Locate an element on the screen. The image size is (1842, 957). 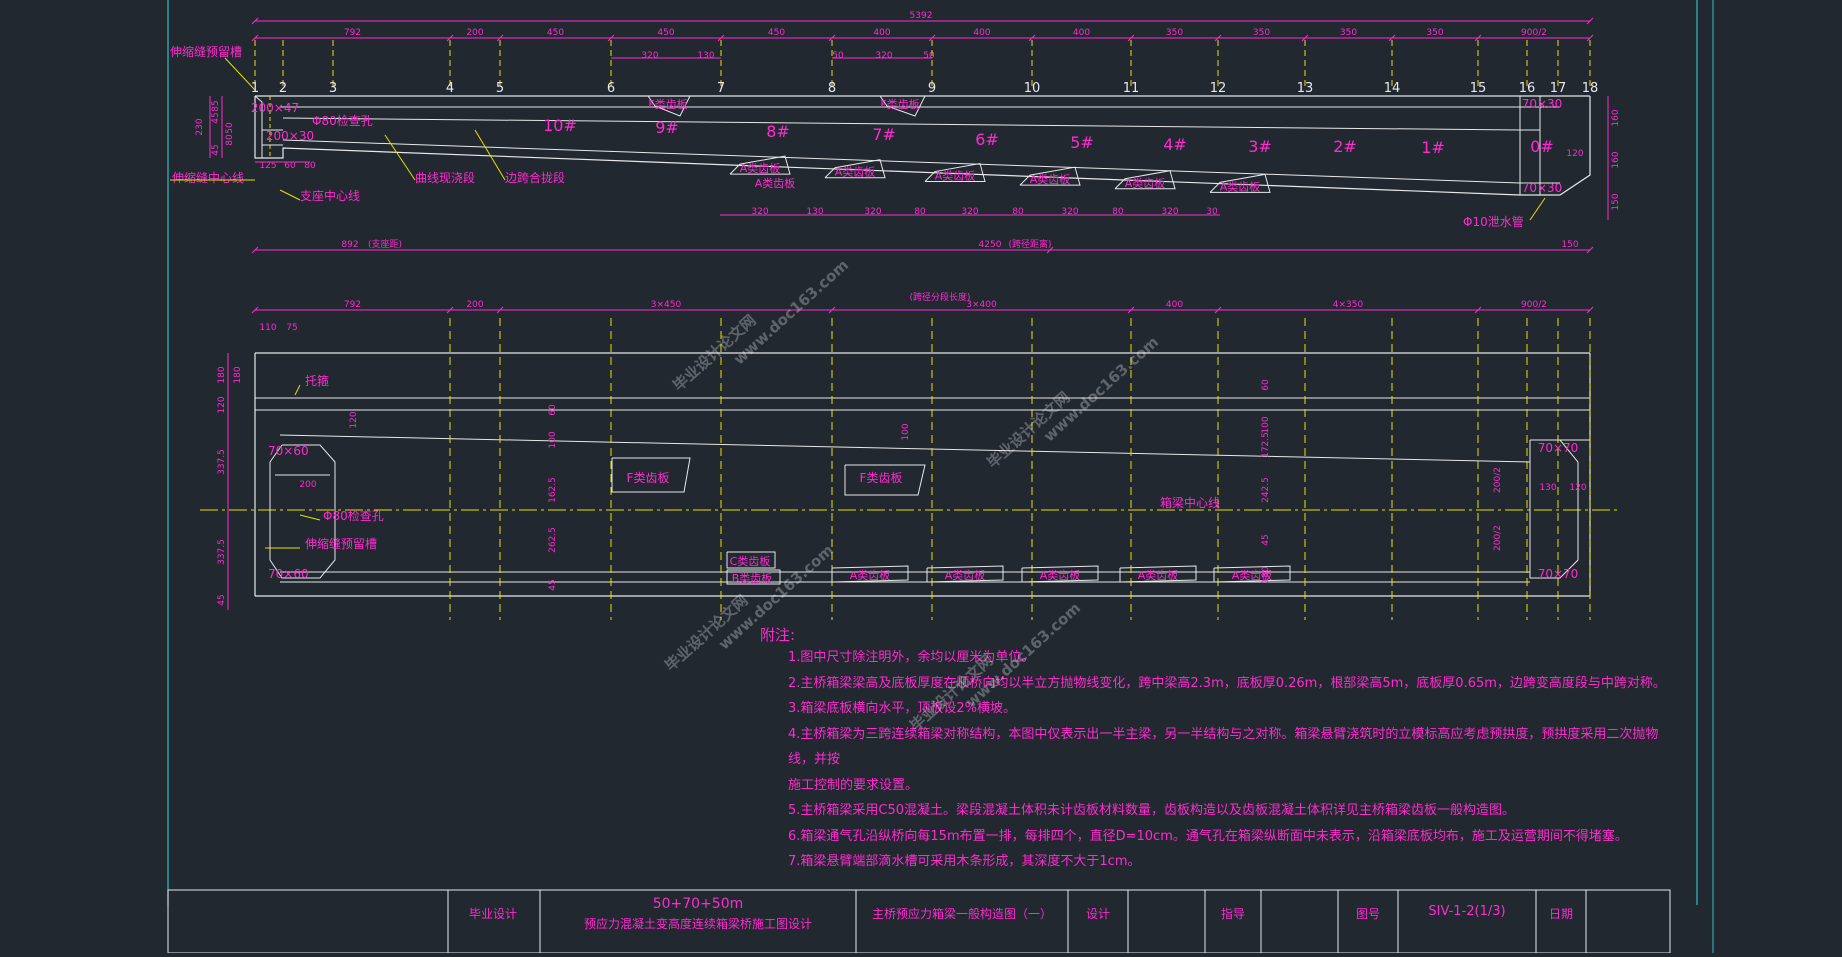
section-number: 1 is located at coordinates (255, 88).